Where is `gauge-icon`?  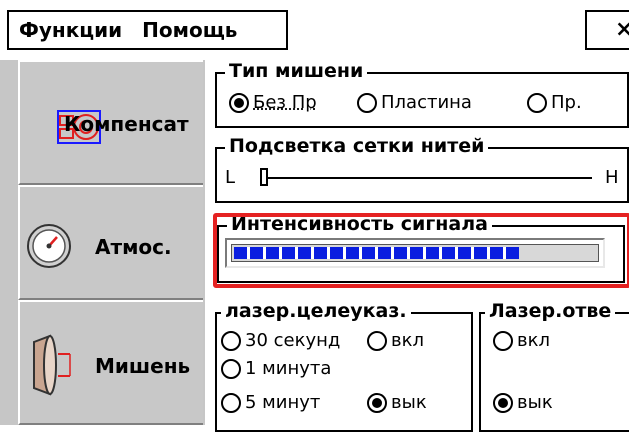 gauge-icon is located at coordinates (49, 246).